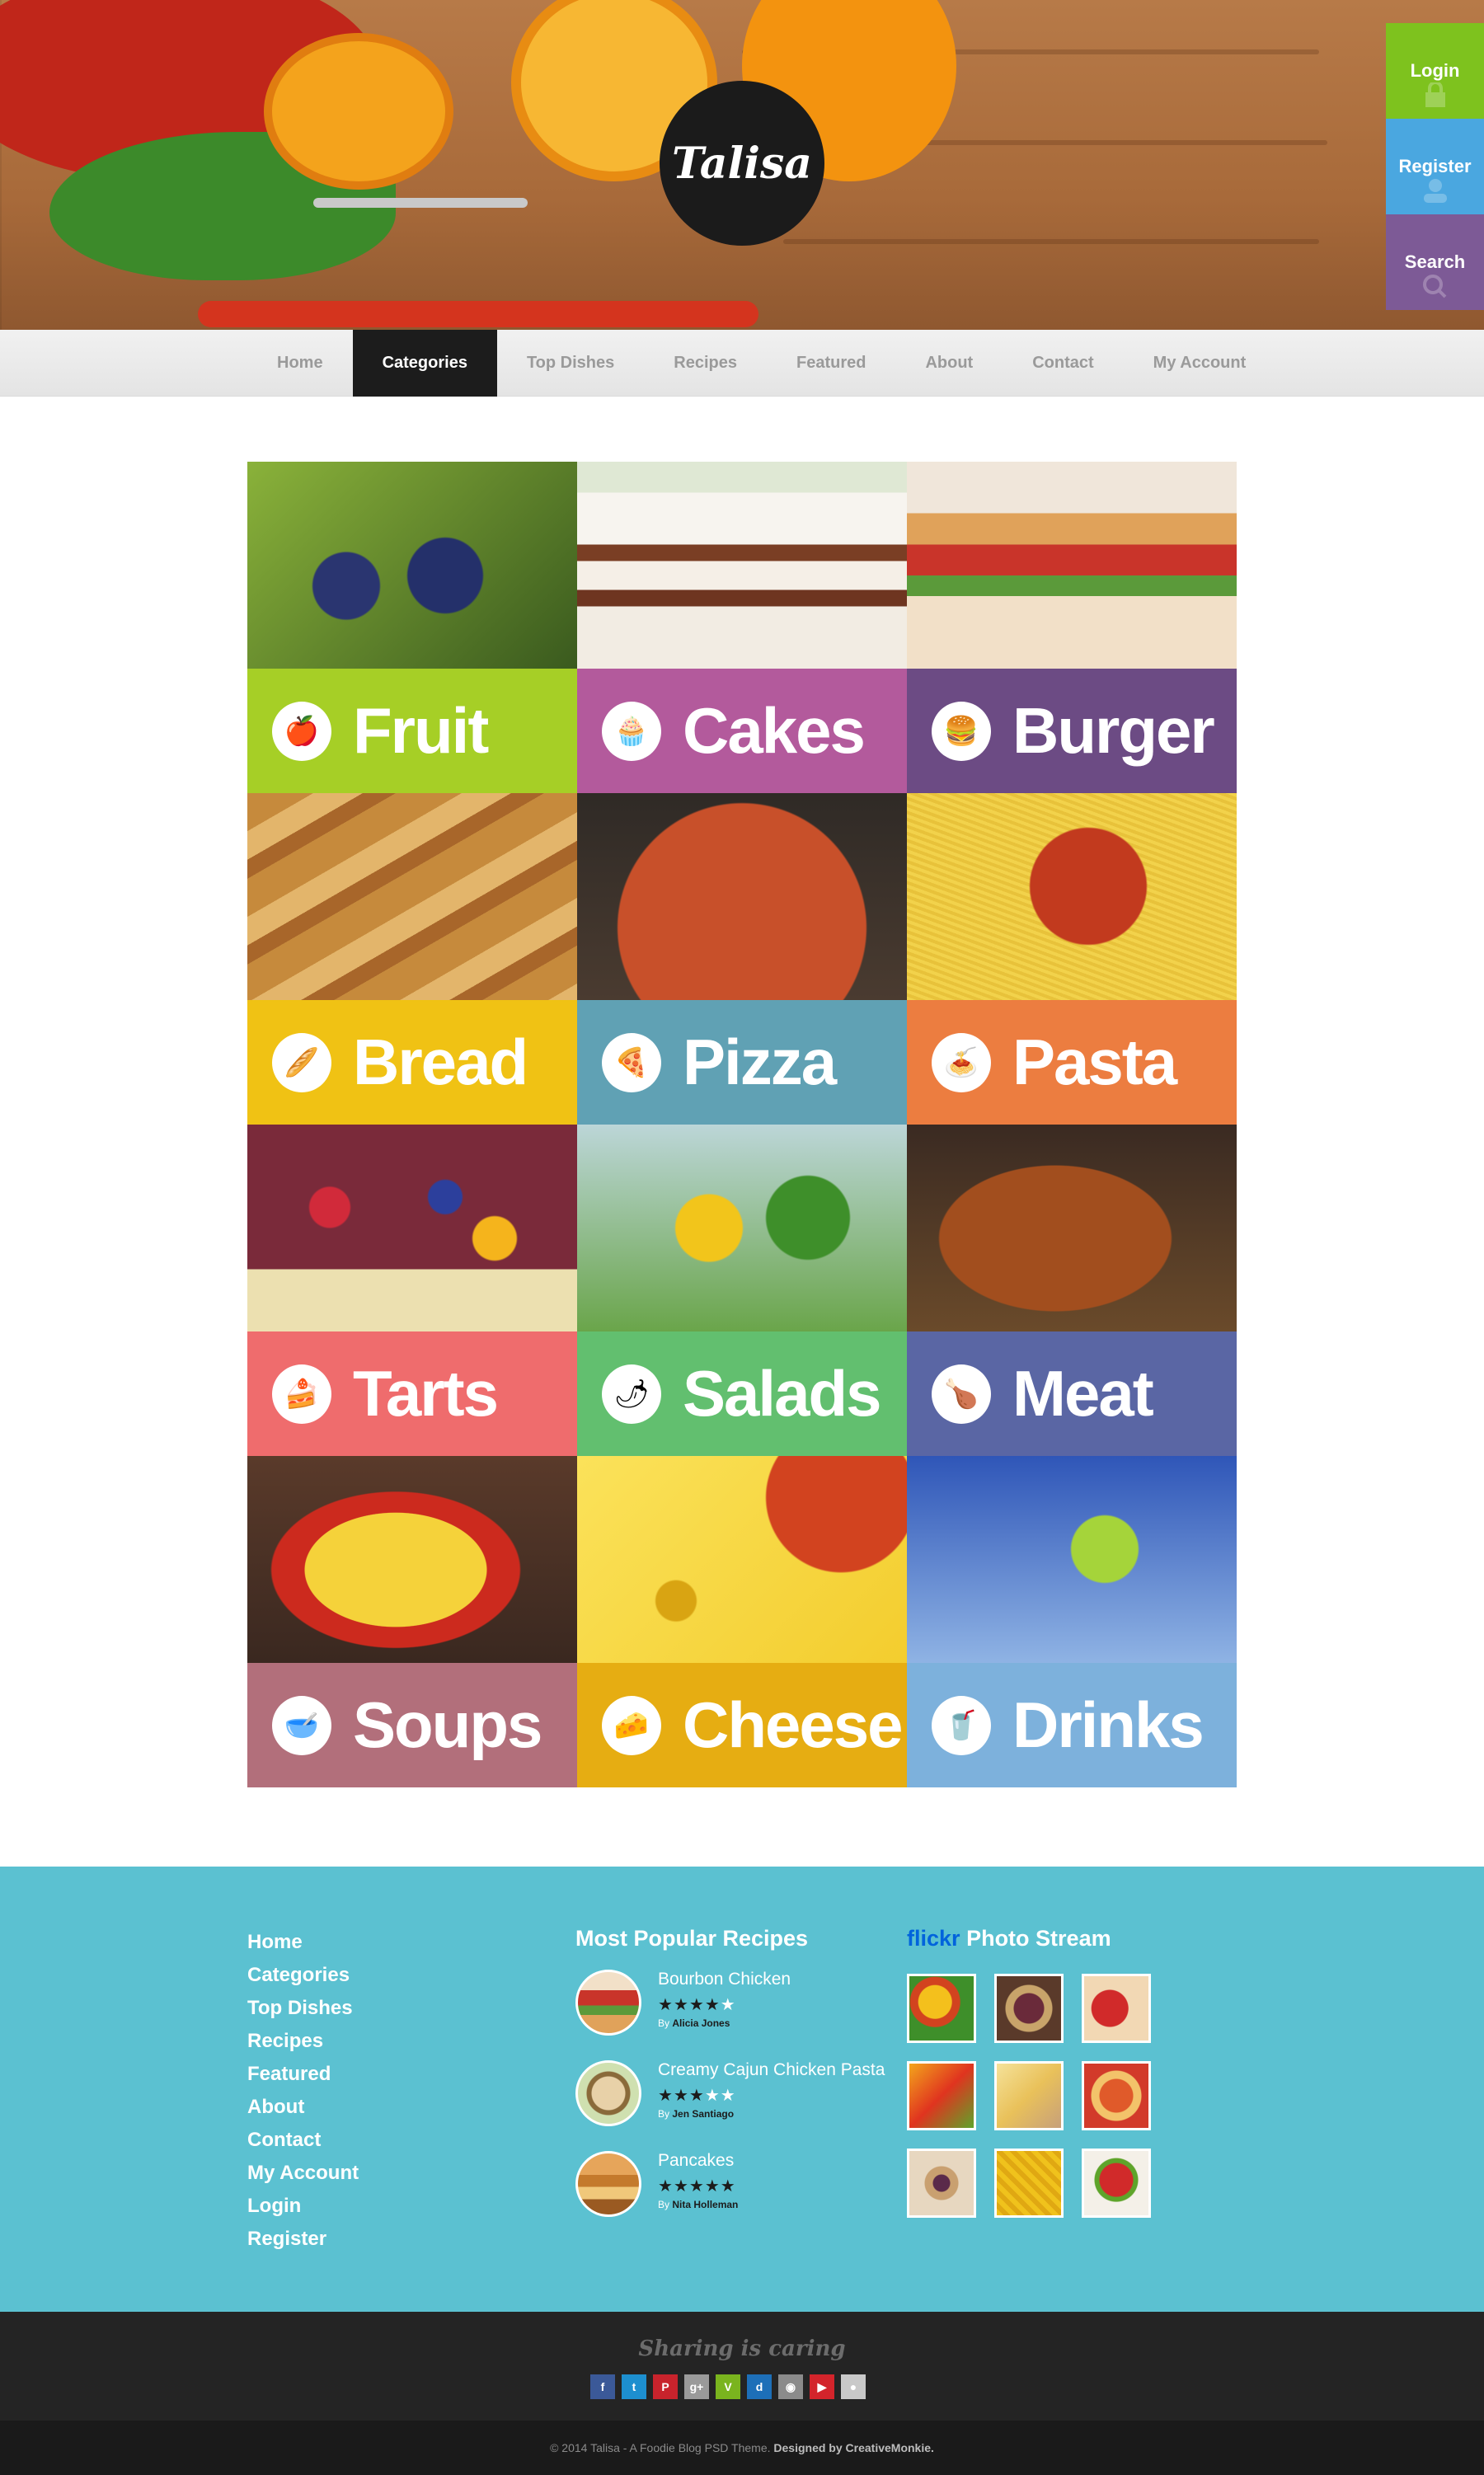 The height and width of the screenshot is (2475, 1484). What do you see at coordinates (961, 731) in the screenshot?
I see `burger-icon: 🍔` at bounding box center [961, 731].